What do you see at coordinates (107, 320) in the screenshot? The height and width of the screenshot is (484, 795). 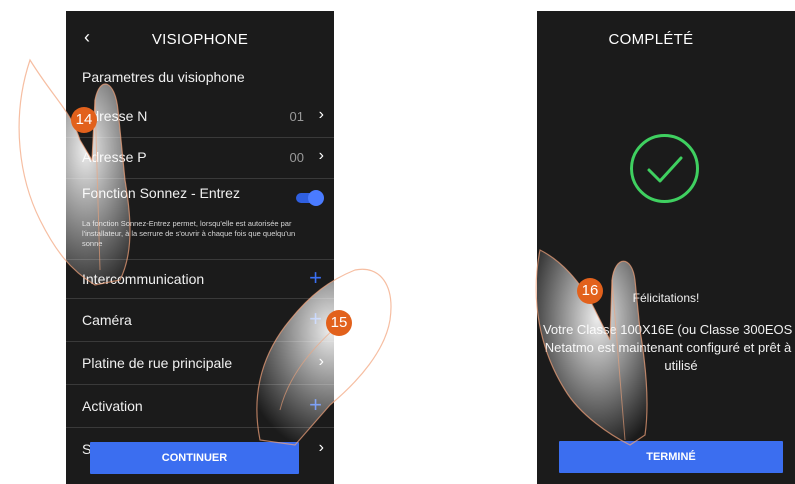 I see `camera-label: Caméra` at bounding box center [107, 320].